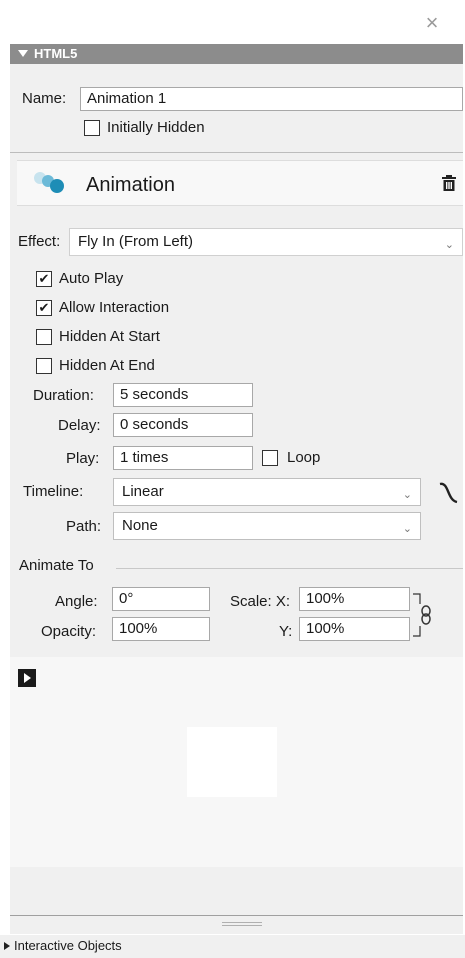 This screenshot has height=958, width=465. What do you see at coordinates (68, 945) in the screenshot?
I see `interactive-objects-label: Interactive Objects` at bounding box center [68, 945].